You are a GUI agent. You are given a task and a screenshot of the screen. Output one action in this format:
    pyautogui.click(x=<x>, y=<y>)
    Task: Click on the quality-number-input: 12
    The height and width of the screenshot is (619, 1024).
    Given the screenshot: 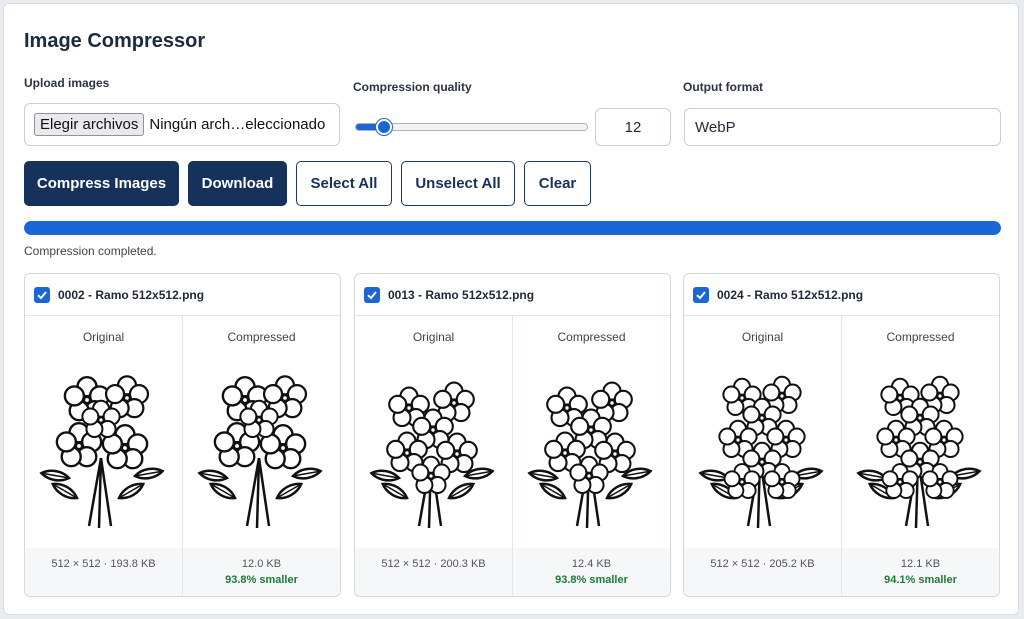 What is the action you would take?
    pyautogui.click(x=633, y=127)
    